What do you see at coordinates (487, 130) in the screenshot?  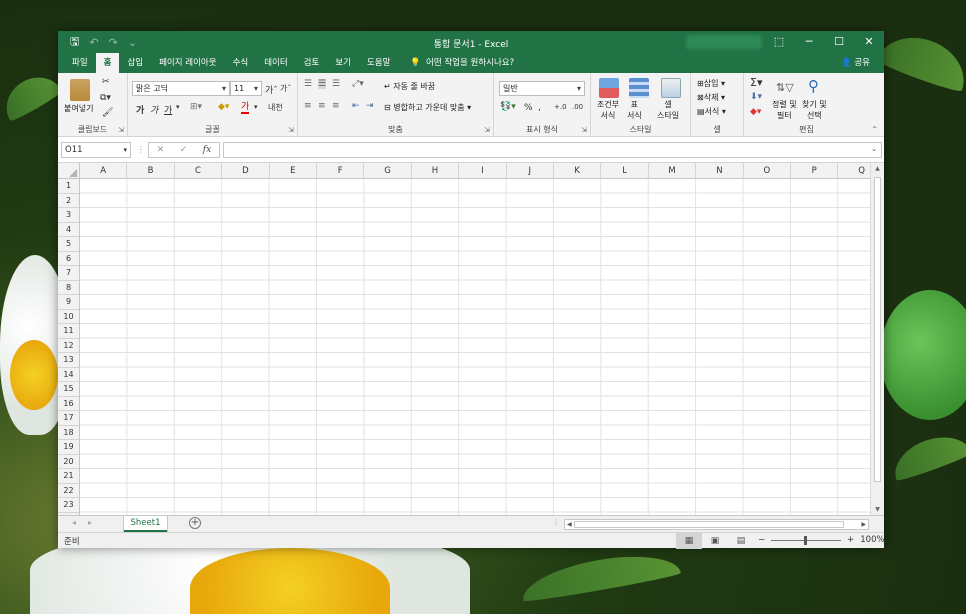 I see `alignment-launcher-icon: ⇲` at bounding box center [487, 130].